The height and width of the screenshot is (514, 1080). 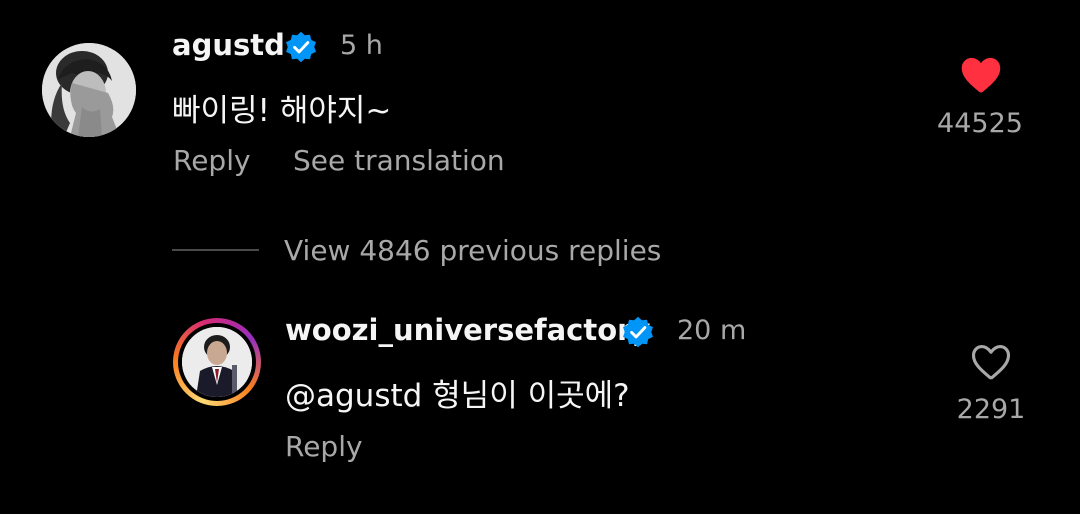 What do you see at coordinates (215, 250) in the screenshot?
I see `replies-divider` at bounding box center [215, 250].